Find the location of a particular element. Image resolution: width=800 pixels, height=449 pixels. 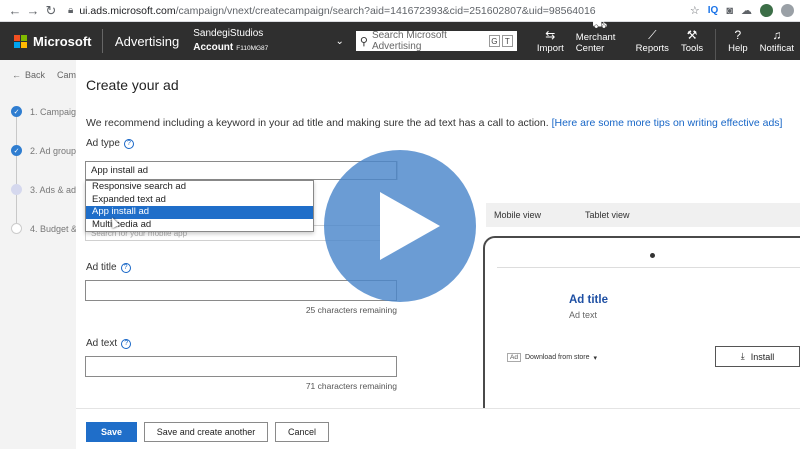

search-shortcut-t: T is located at coordinates (507, 41).